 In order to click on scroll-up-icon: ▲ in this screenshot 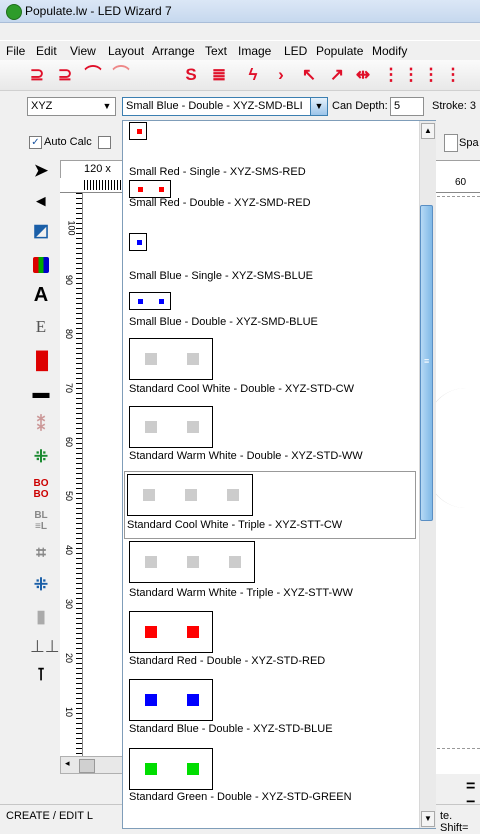, I will do `click(428, 131)`.